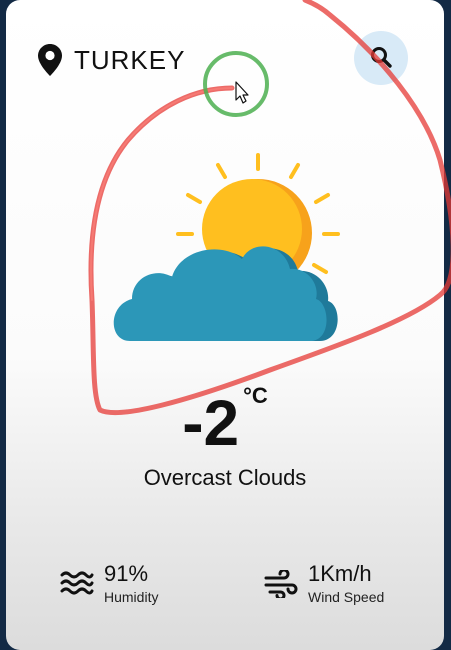  I want to click on location-input, so click(174, 60).